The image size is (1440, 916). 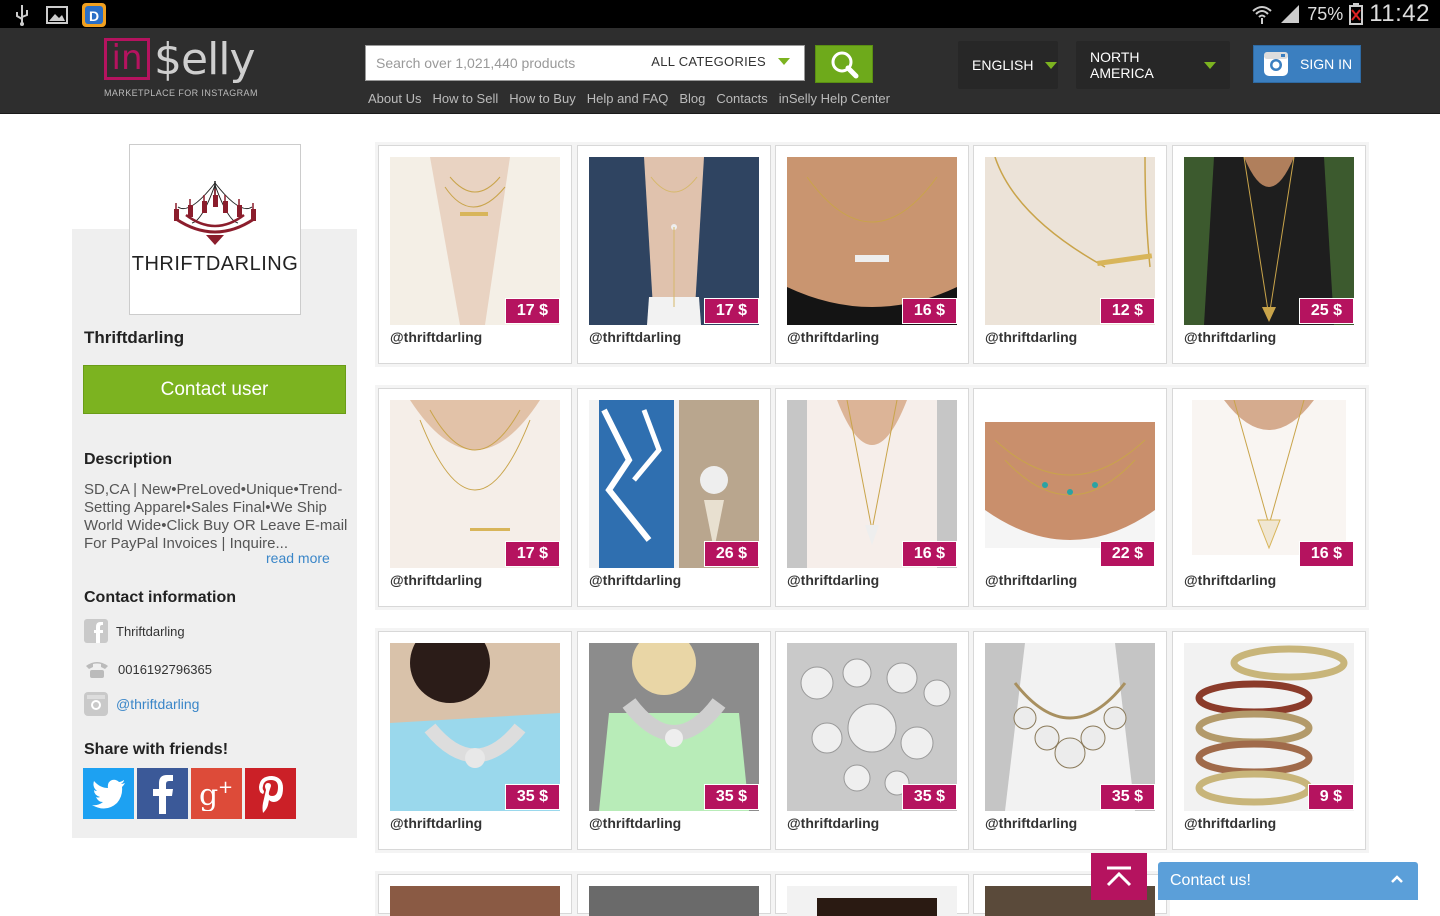 I want to click on svg-text: D, so click(x=94, y=16).